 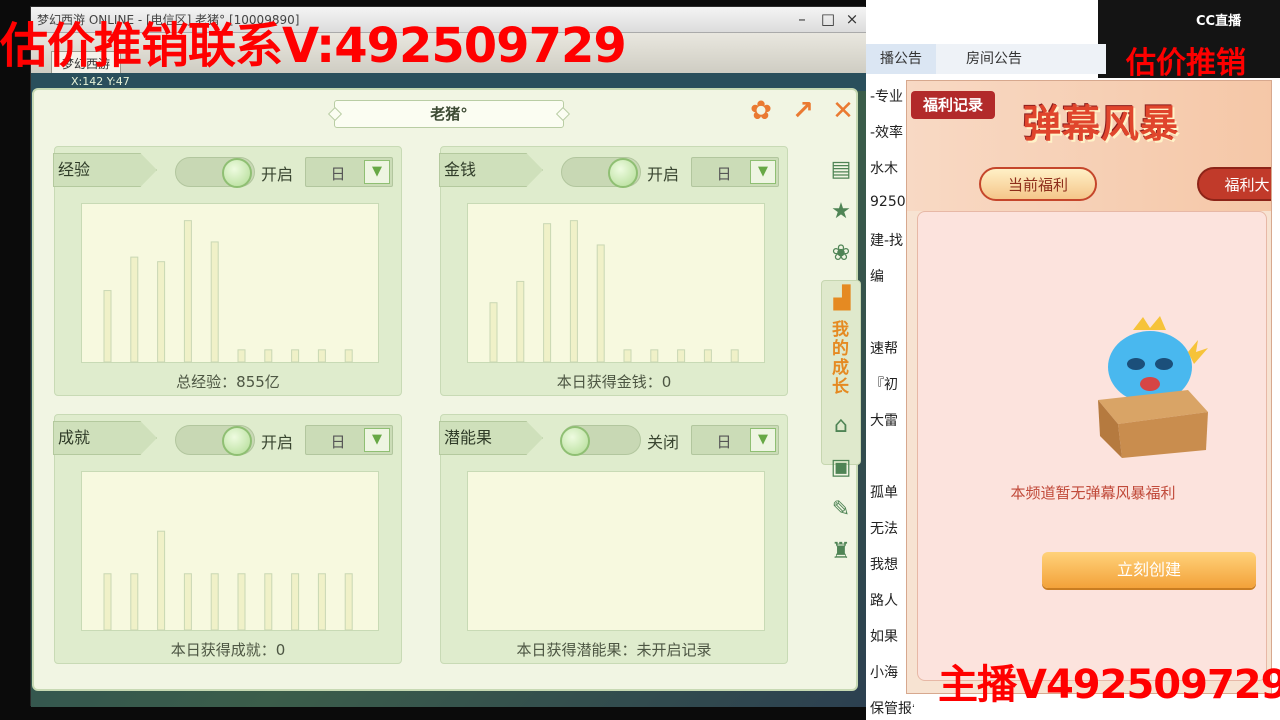 What do you see at coordinates (1038, 184) in the screenshot?
I see `tab-current-welfare: 当前福利` at bounding box center [1038, 184].